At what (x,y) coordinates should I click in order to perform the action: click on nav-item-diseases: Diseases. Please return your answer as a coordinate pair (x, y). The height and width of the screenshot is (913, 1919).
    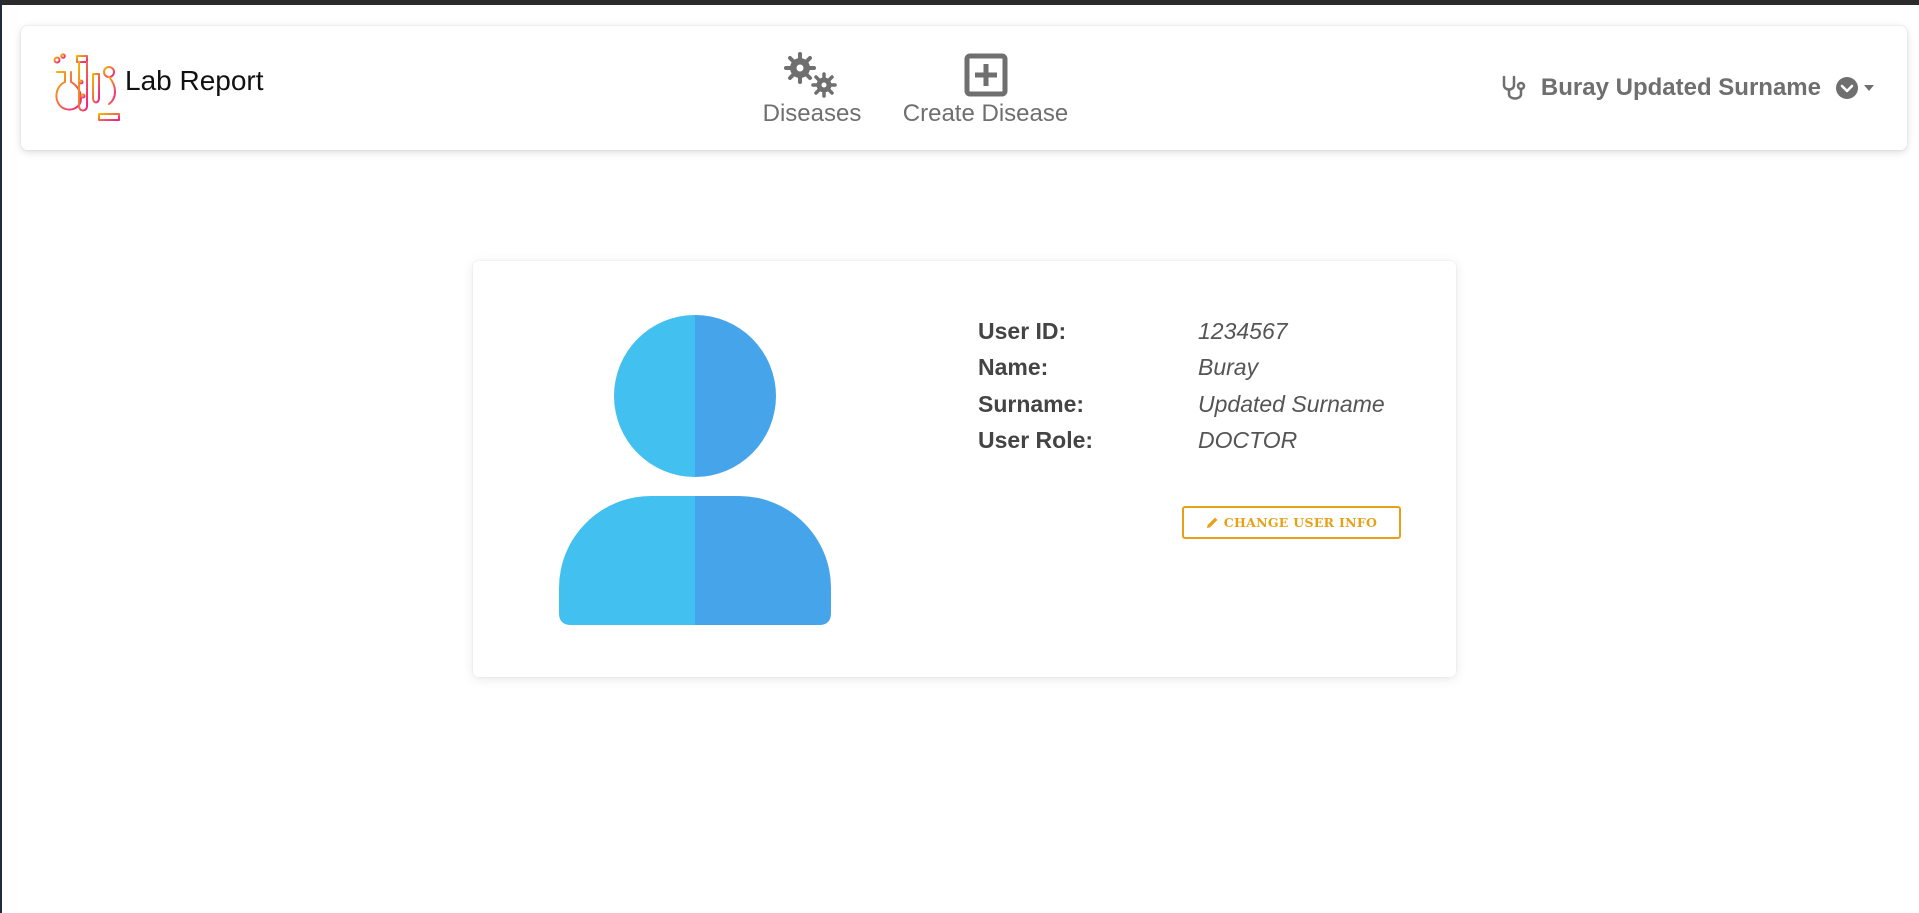
    Looking at the image, I should click on (812, 90).